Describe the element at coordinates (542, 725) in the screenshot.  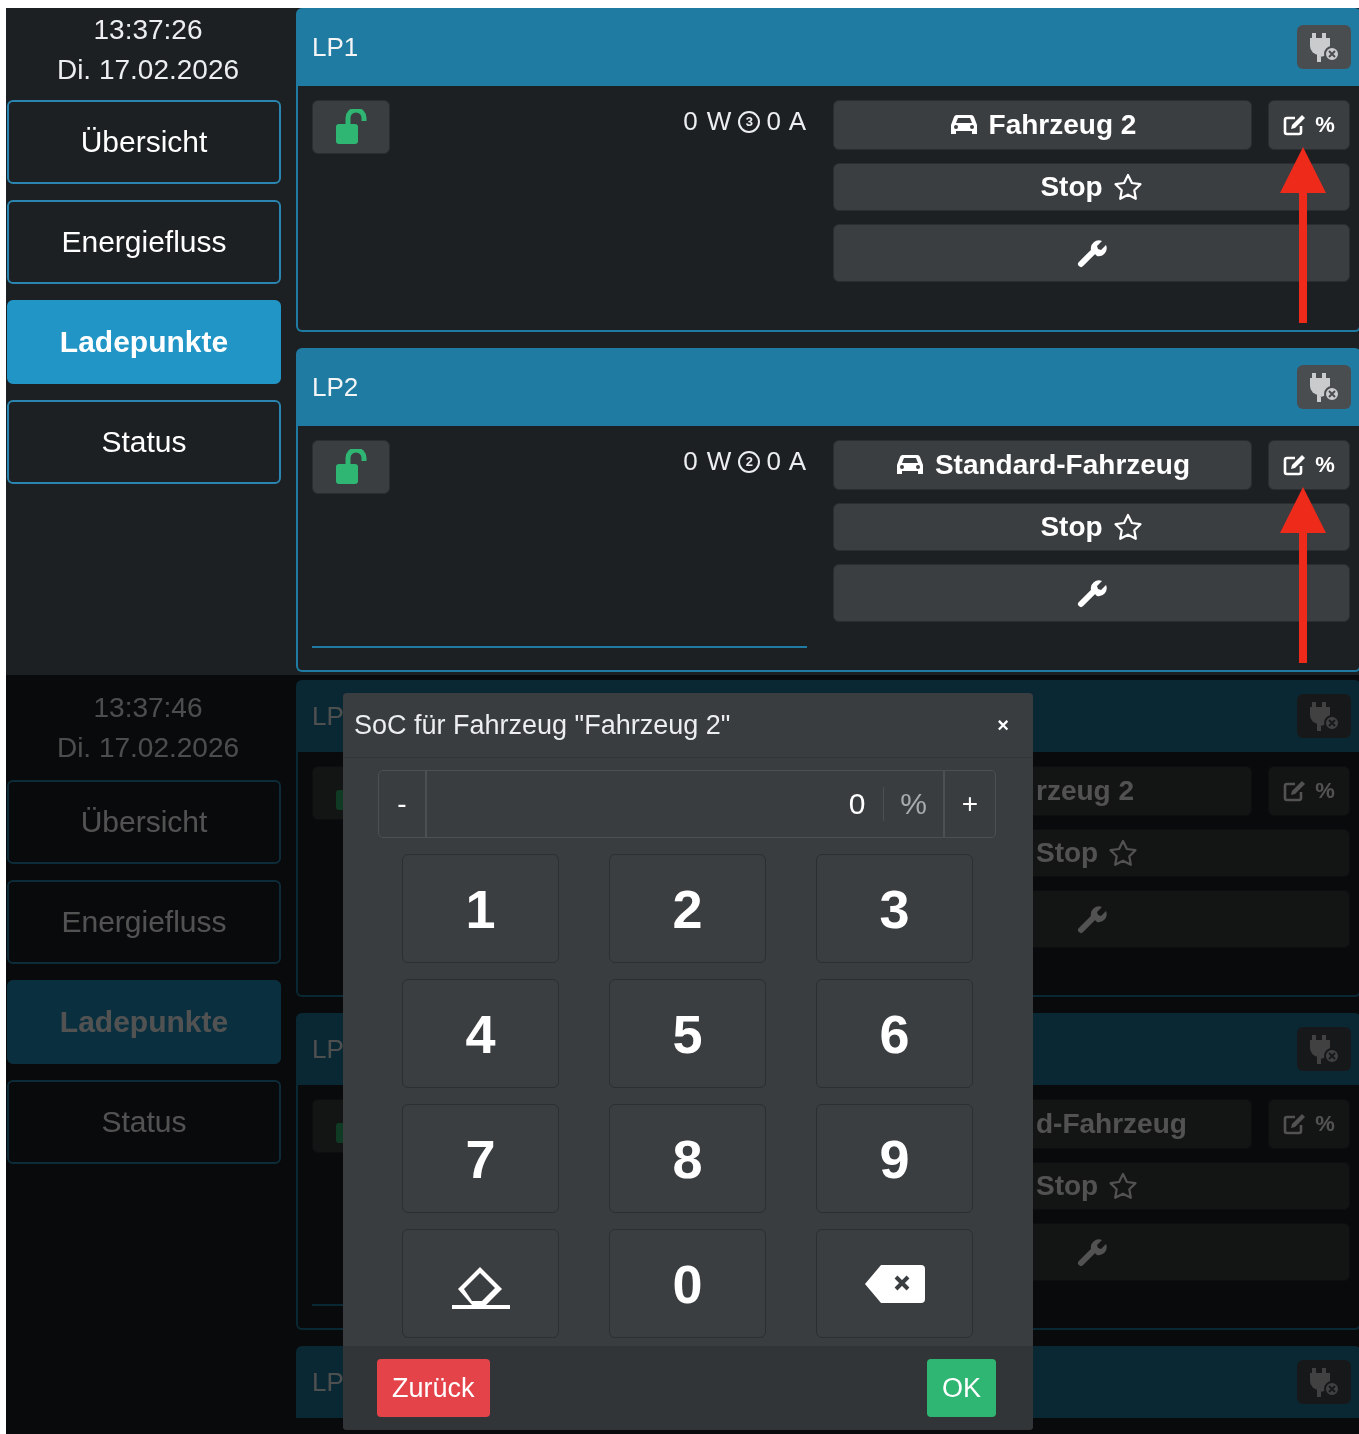
I see `dialog-title: SoC für Fahrzeug "Fahrzeug 2"` at that location.